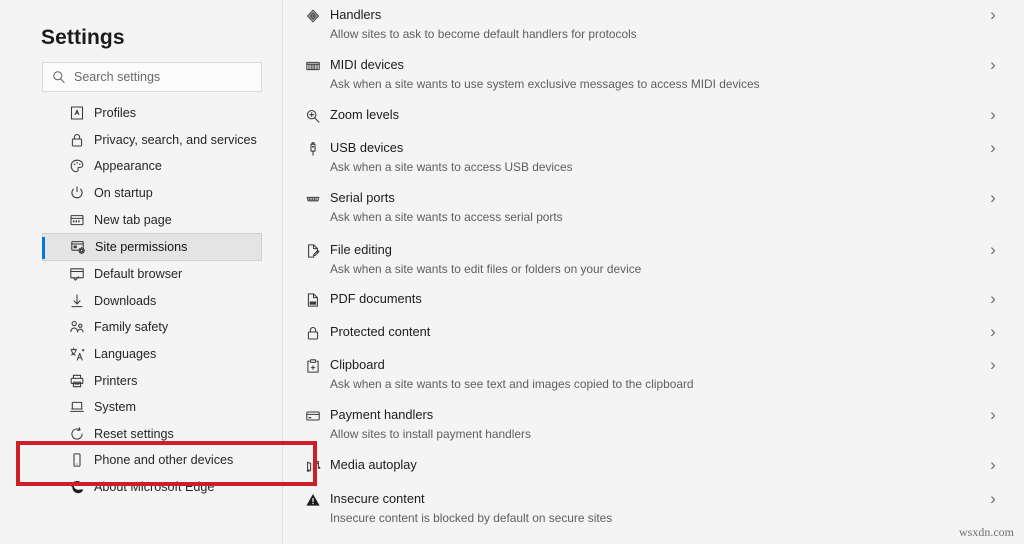  I want to click on search-settings-box, so click(152, 77).